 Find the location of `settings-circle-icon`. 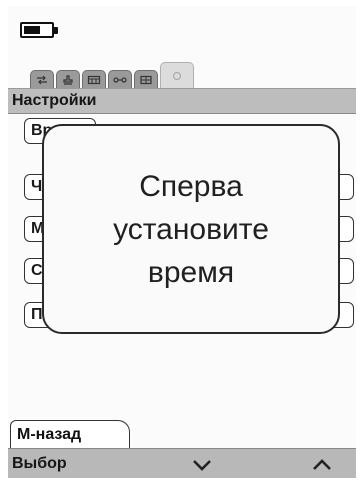

settings-circle-icon is located at coordinates (177, 75).